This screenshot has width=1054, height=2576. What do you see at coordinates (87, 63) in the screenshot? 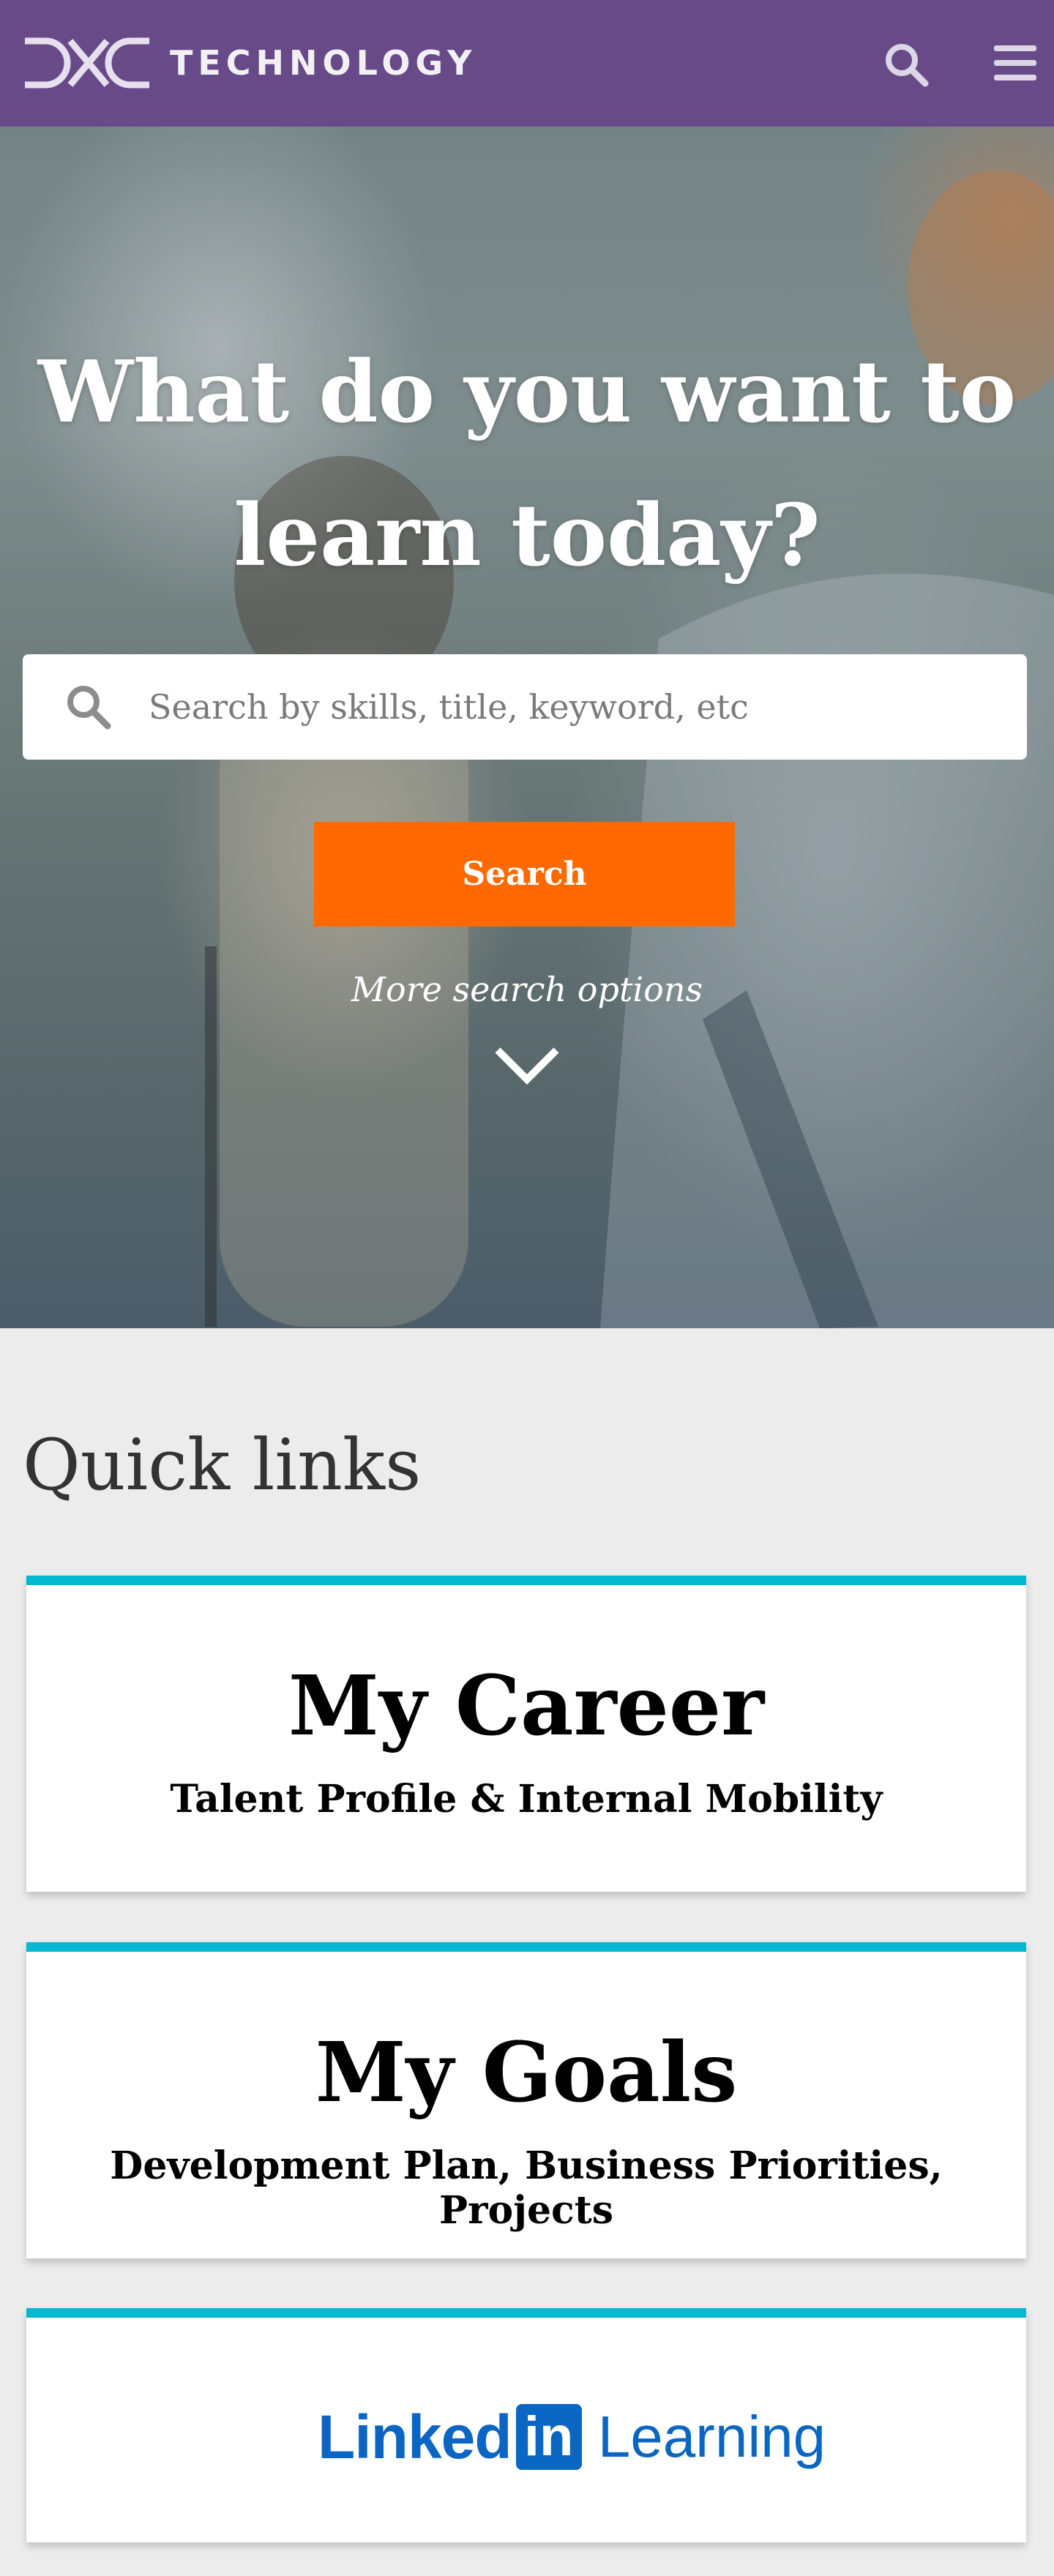
I see `dxc-logo-mark-icon` at bounding box center [87, 63].